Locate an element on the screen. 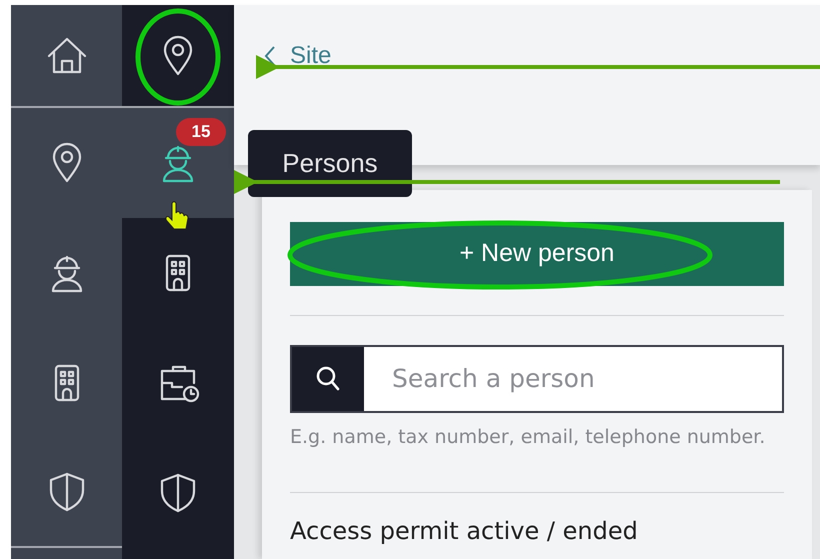 Image resolution: width=820 pixels, height=559 pixels. back-link: Site is located at coordinates (298, 56).